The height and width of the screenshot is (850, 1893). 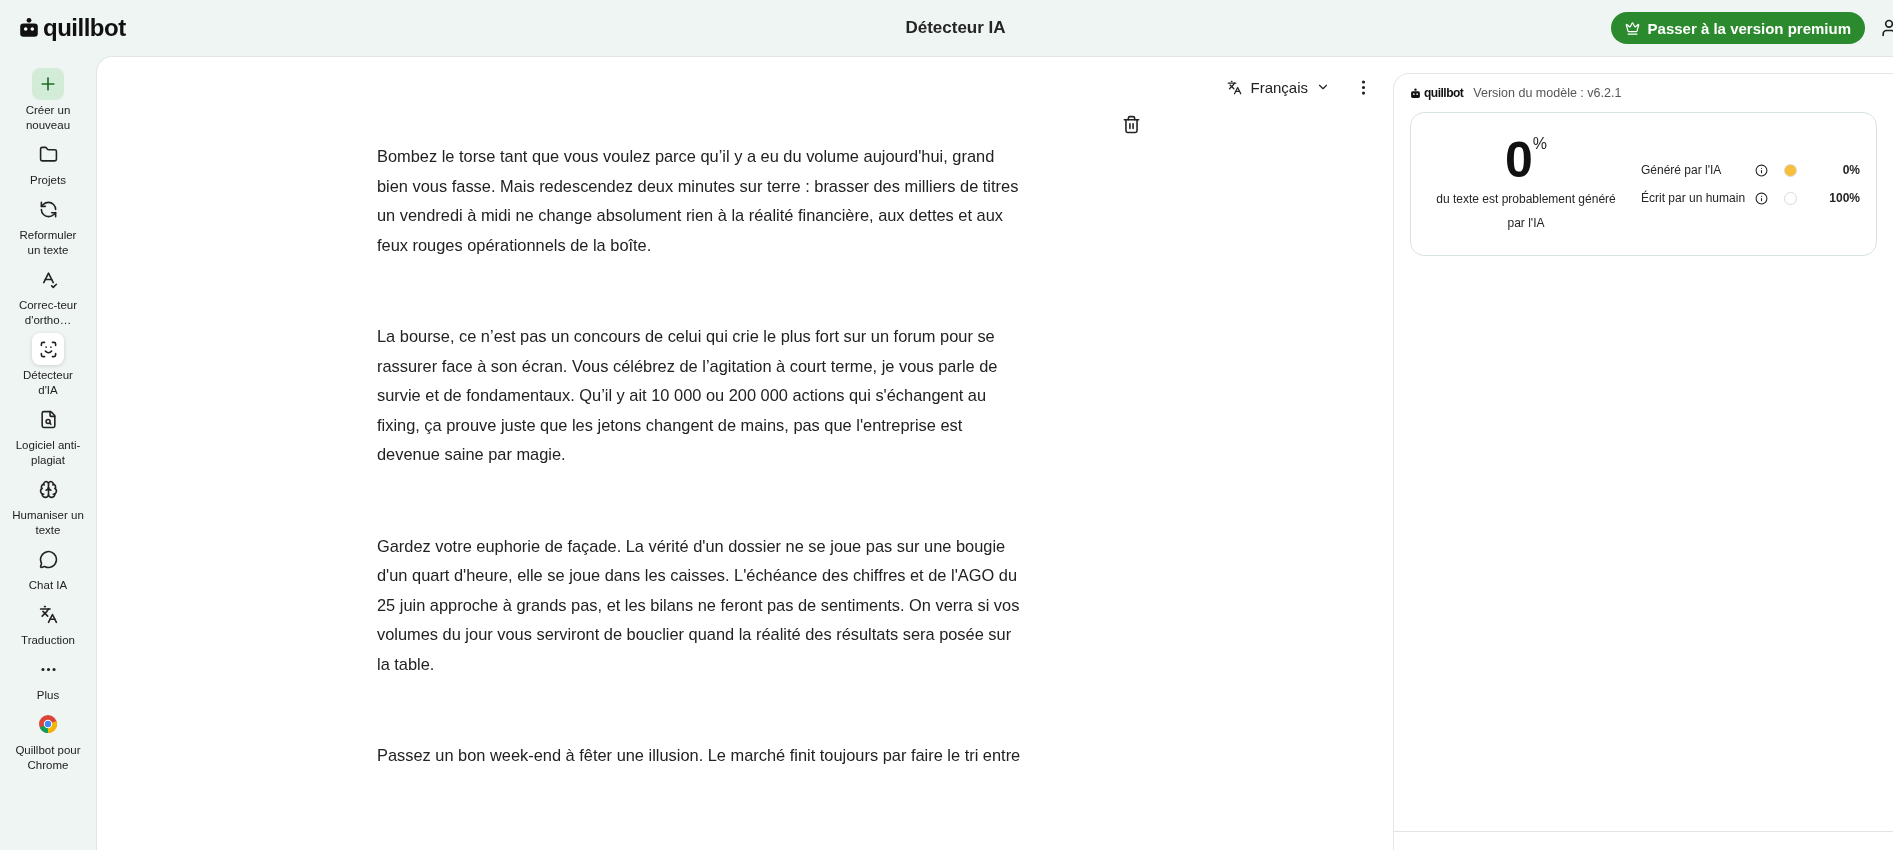 What do you see at coordinates (1131, 124) in the screenshot?
I see `delete-icon` at bounding box center [1131, 124].